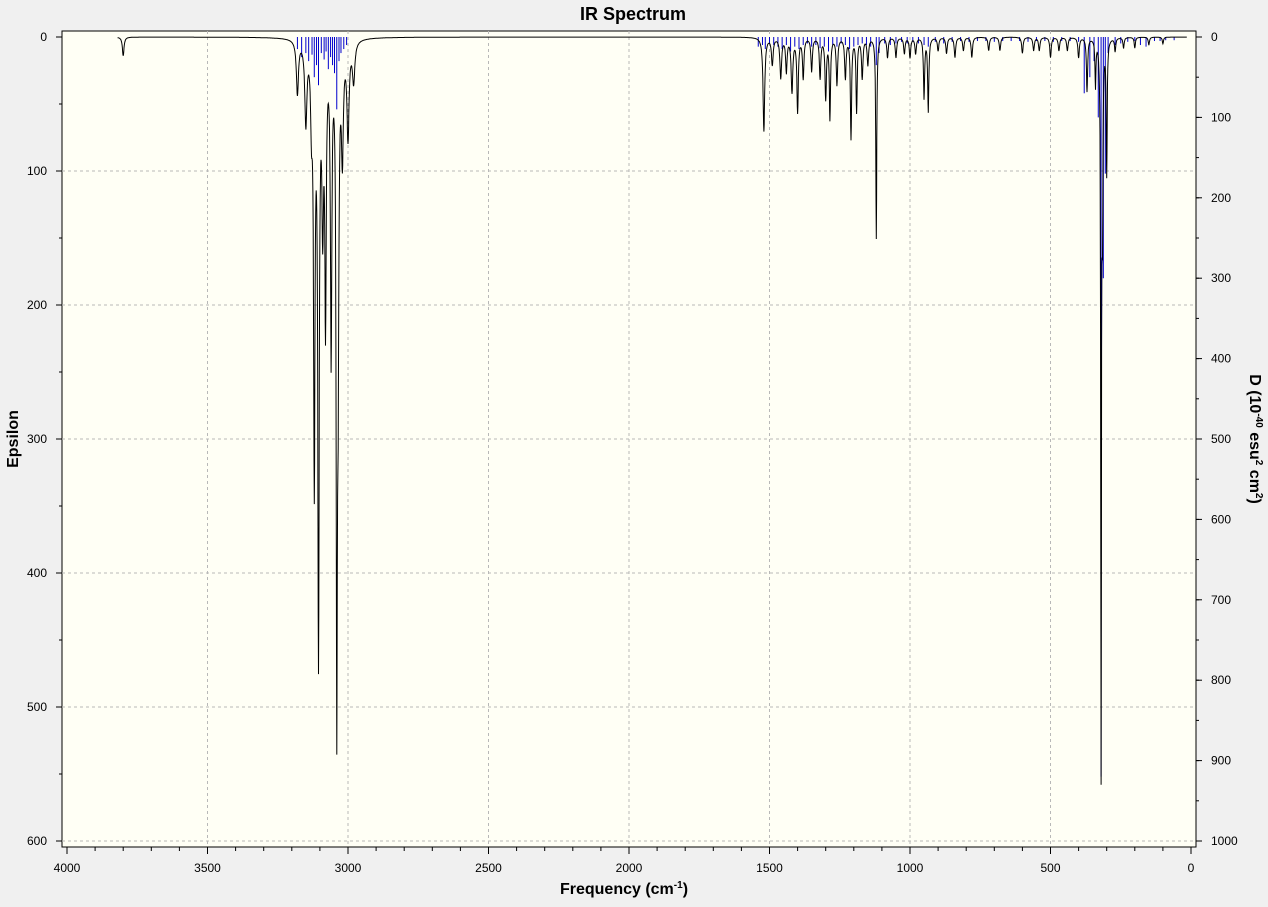 The width and height of the screenshot is (1268, 907). I want to click on y-left-tick-label: 600, so click(37, 841).